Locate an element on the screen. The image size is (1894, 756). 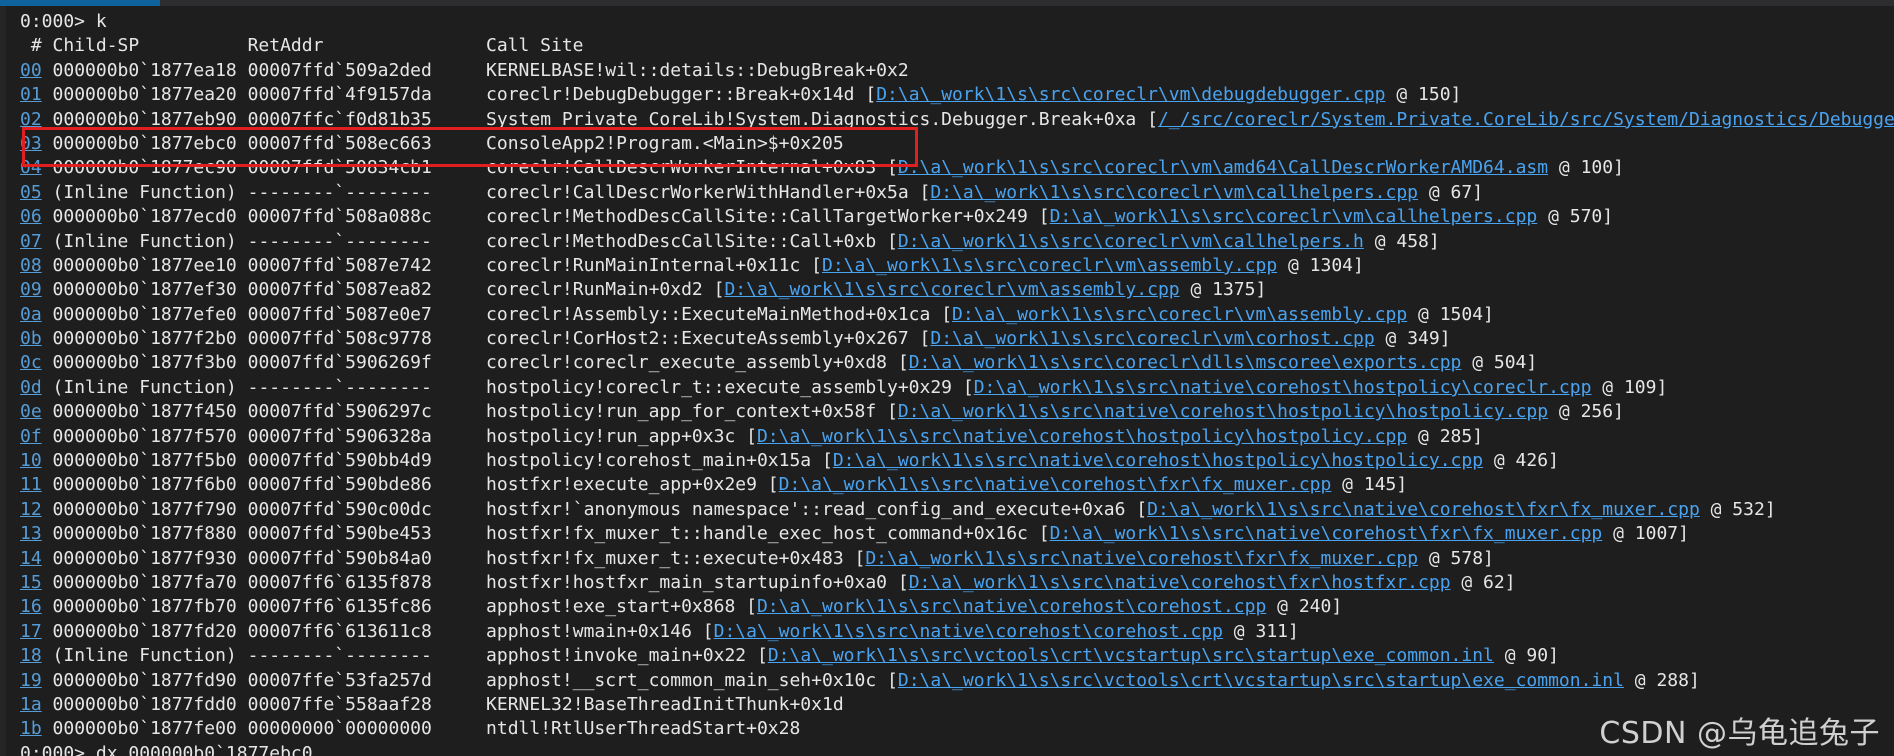
frame-number-link: 02 is located at coordinates (31, 119).